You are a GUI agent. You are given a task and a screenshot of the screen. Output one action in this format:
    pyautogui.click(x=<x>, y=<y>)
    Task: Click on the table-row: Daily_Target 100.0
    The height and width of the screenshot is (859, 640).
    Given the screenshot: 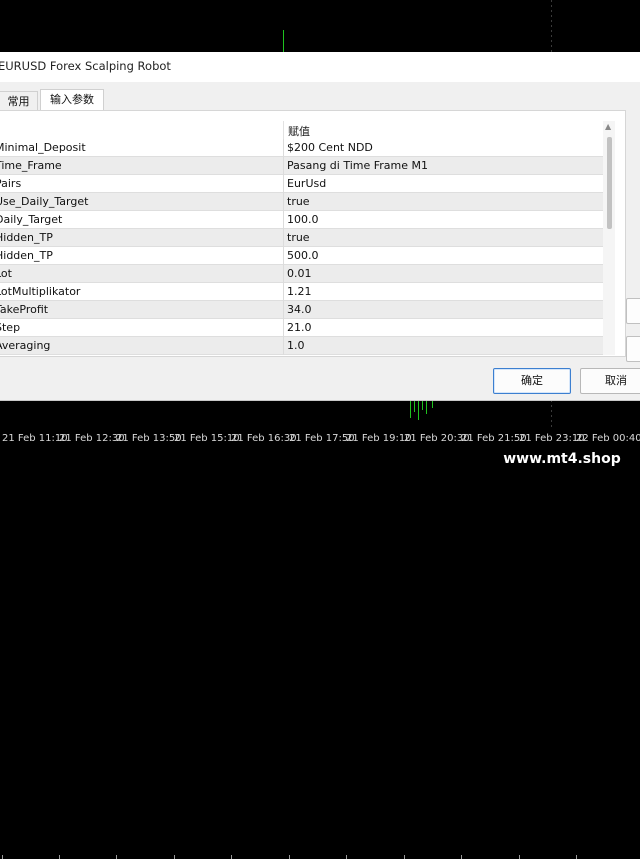 What is the action you would take?
    pyautogui.click(x=301, y=220)
    